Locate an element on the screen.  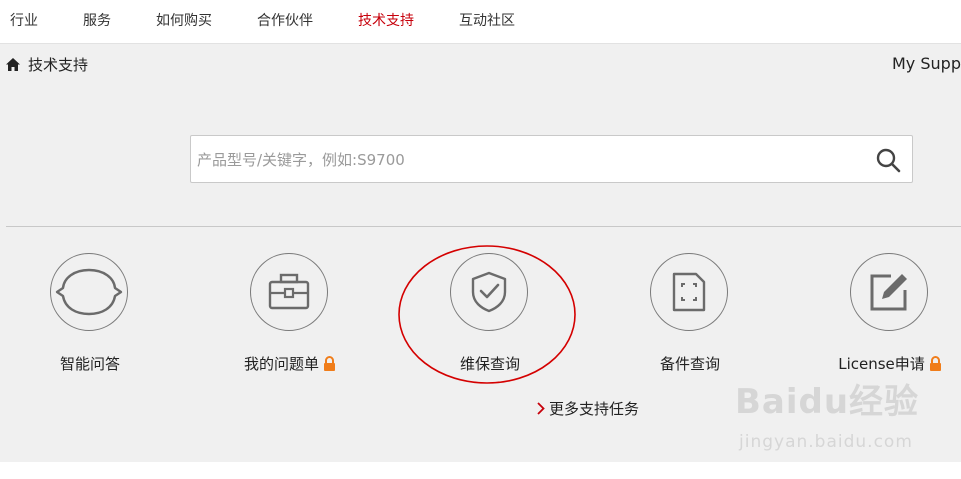
chat-bubble-icon is located at coordinates (89, 292).